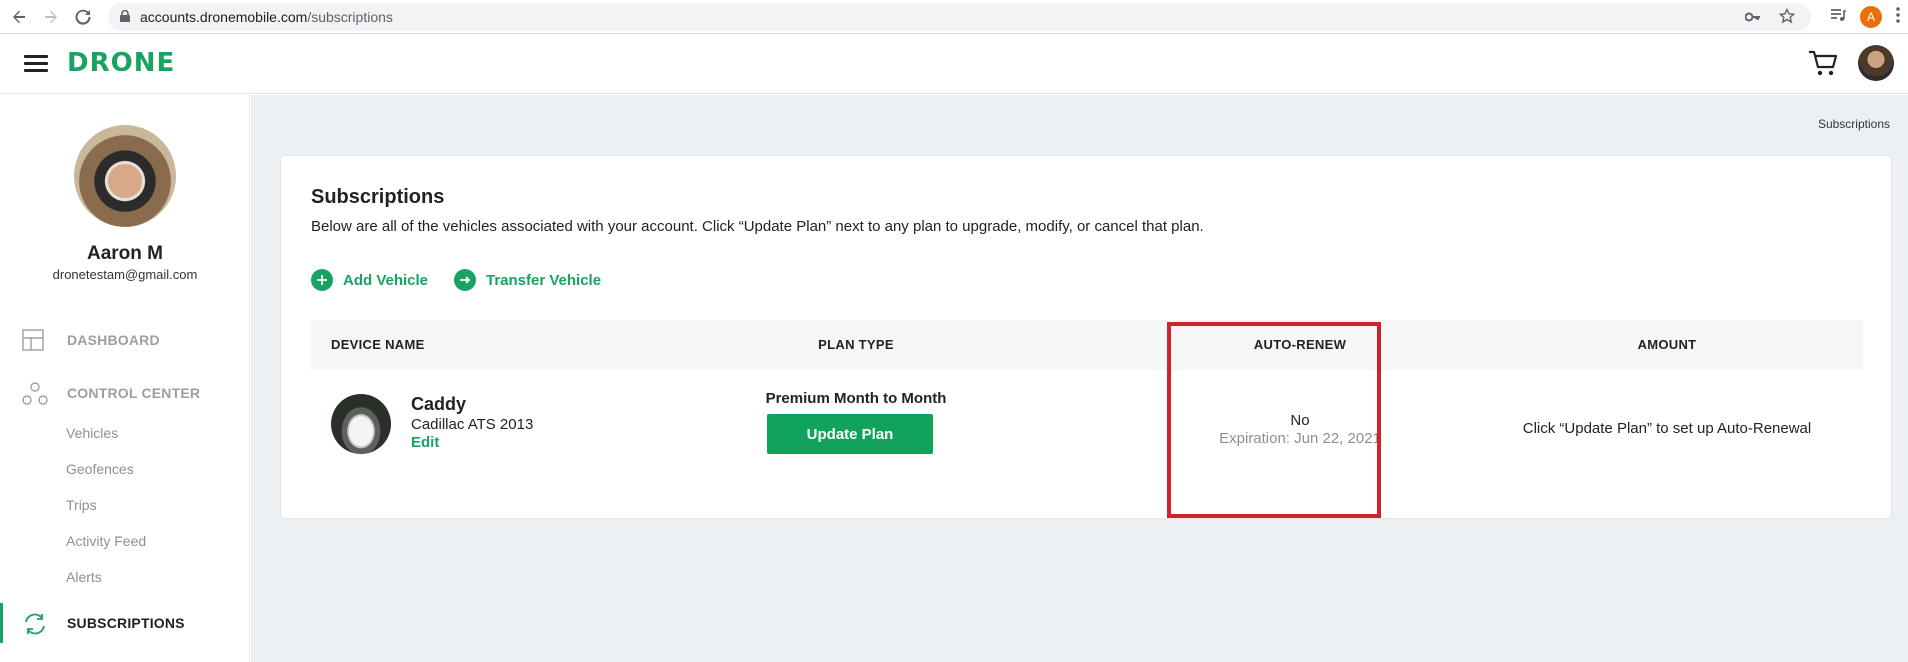  Describe the element at coordinates (472, 424) in the screenshot. I see `device-model: Cadillac ATS 2013` at that location.